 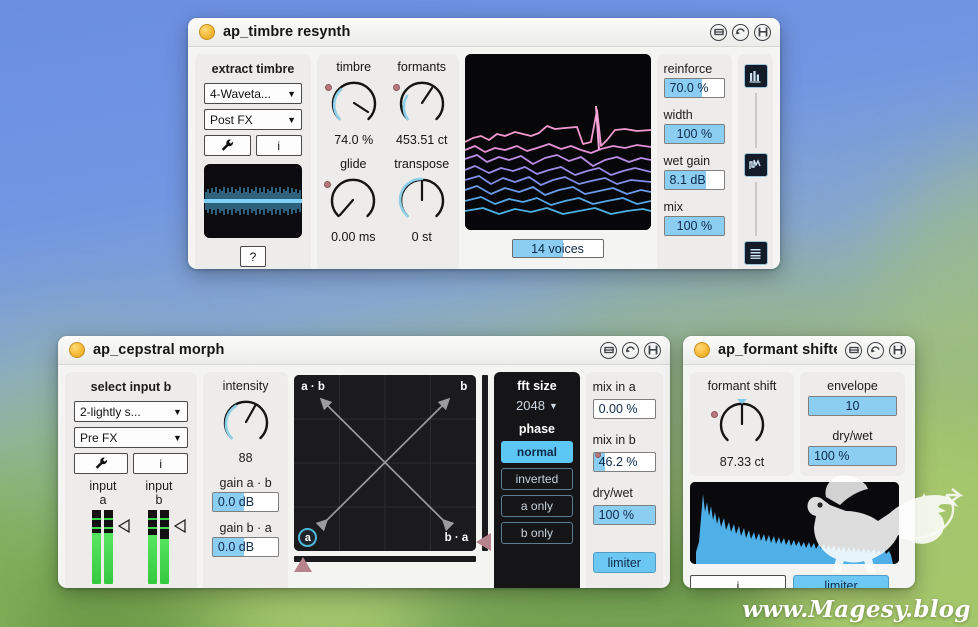 What do you see at coordinates (353, 164) in the screenshot?
I see `knob-label: glide` at bounding box center [353, 164].